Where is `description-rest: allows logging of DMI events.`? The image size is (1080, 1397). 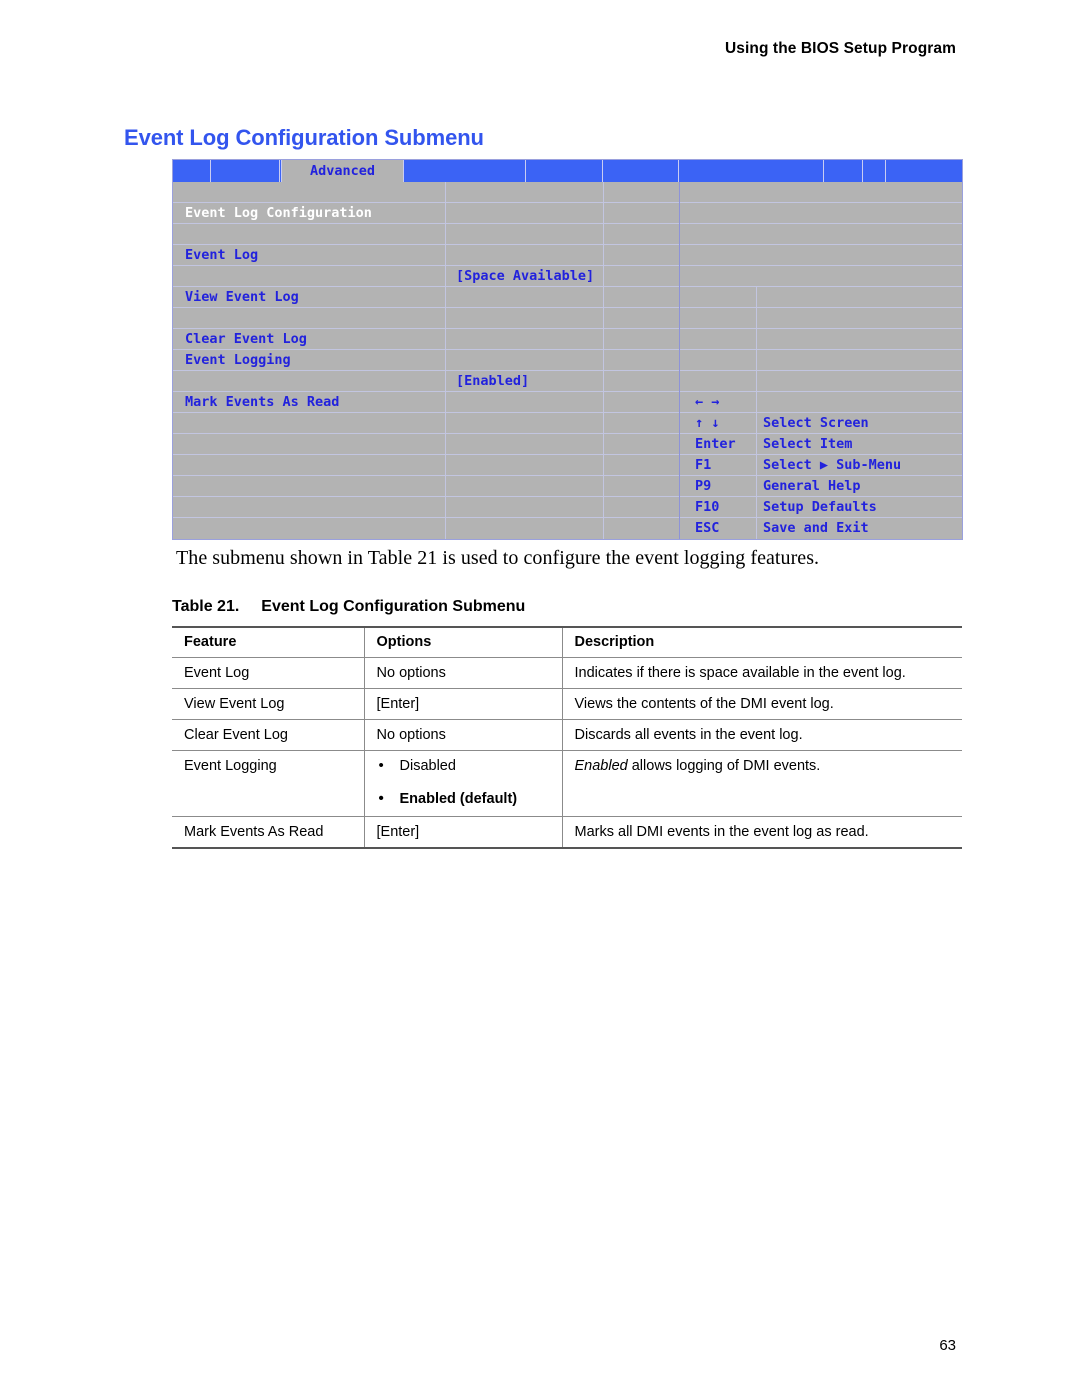
description-rest: allows logging of DMI events. is located at coordinates (724, 766).